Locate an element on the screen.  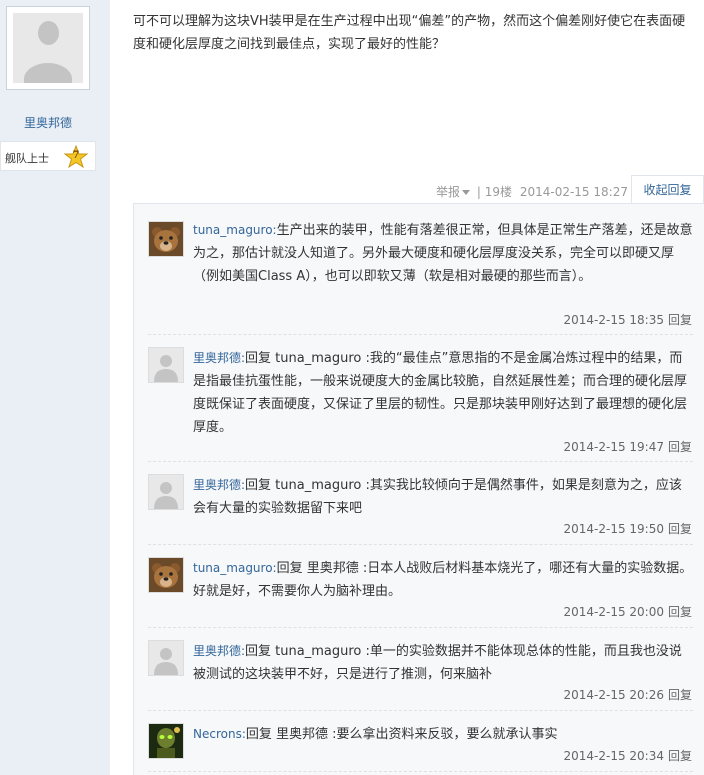
comment-time: 2014-2-15 20:26 is located at coordinates (613, 695).